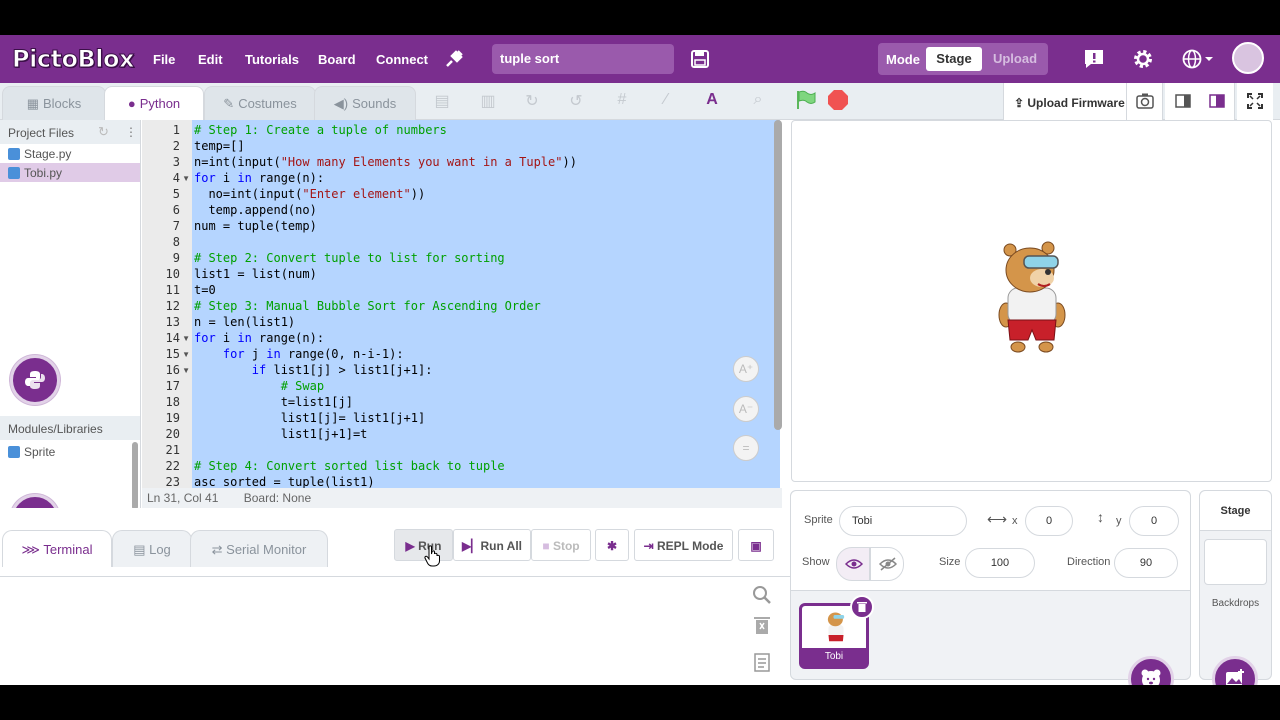  What do you see at coordinates (903, 521) in the screenshot?
I see `sprite-name-input: Tobi` at bounding box center [903, 521].